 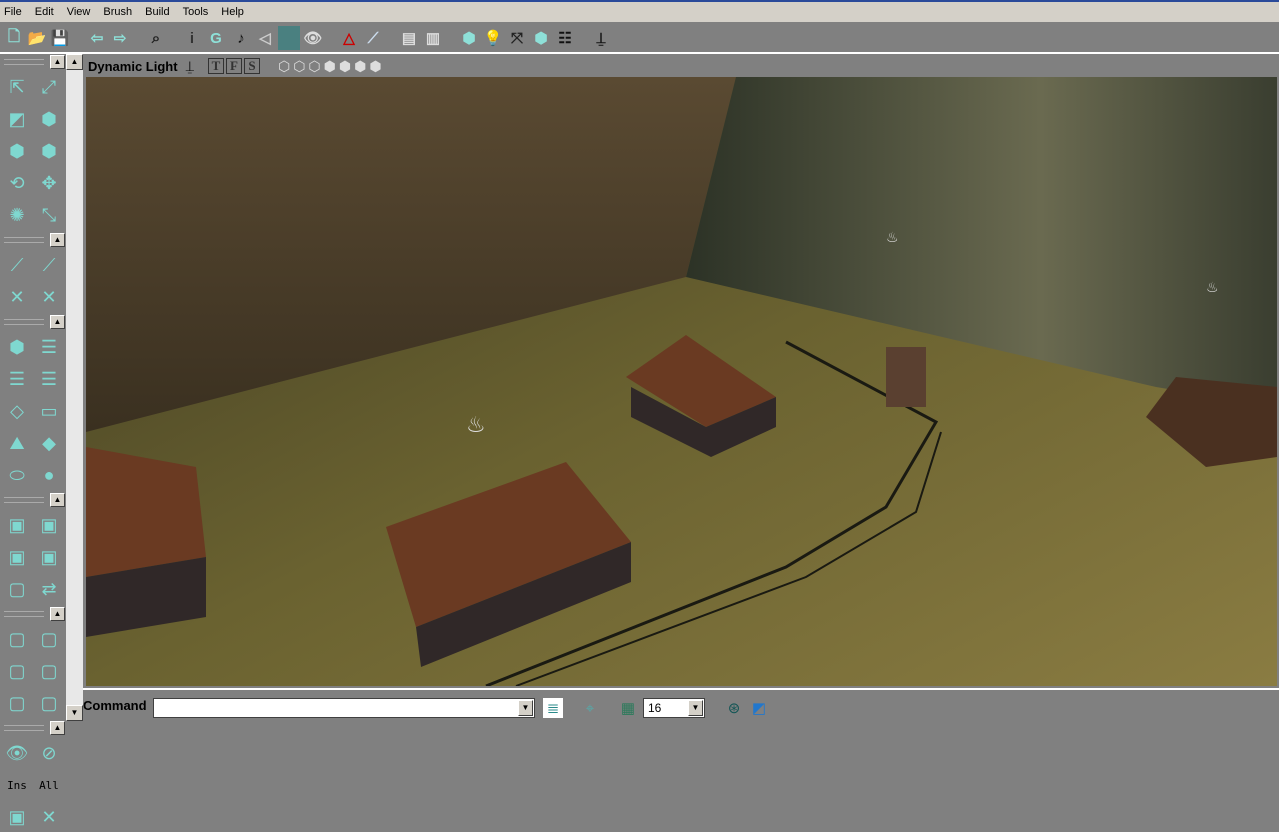 I want to click on mesh-viewer-icon: 👁, so click(x=313, y=38).